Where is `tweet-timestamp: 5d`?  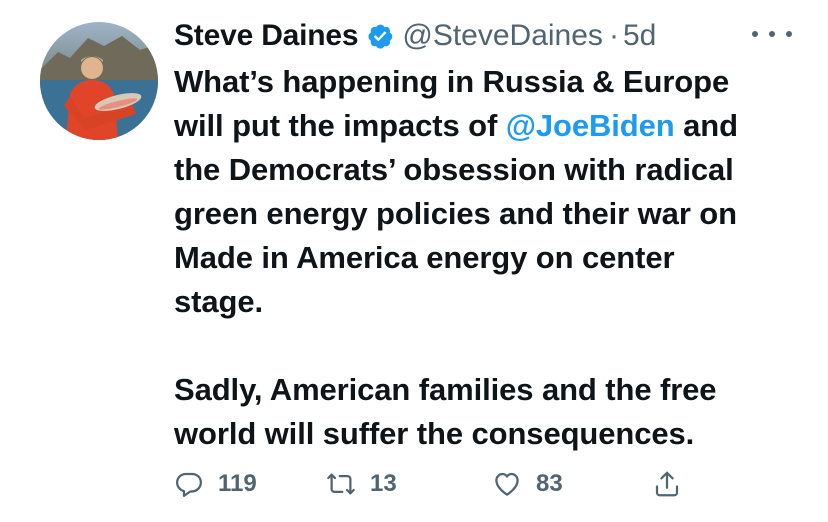 tweet-timestamp: 5d is located at coordinates (639, 36).